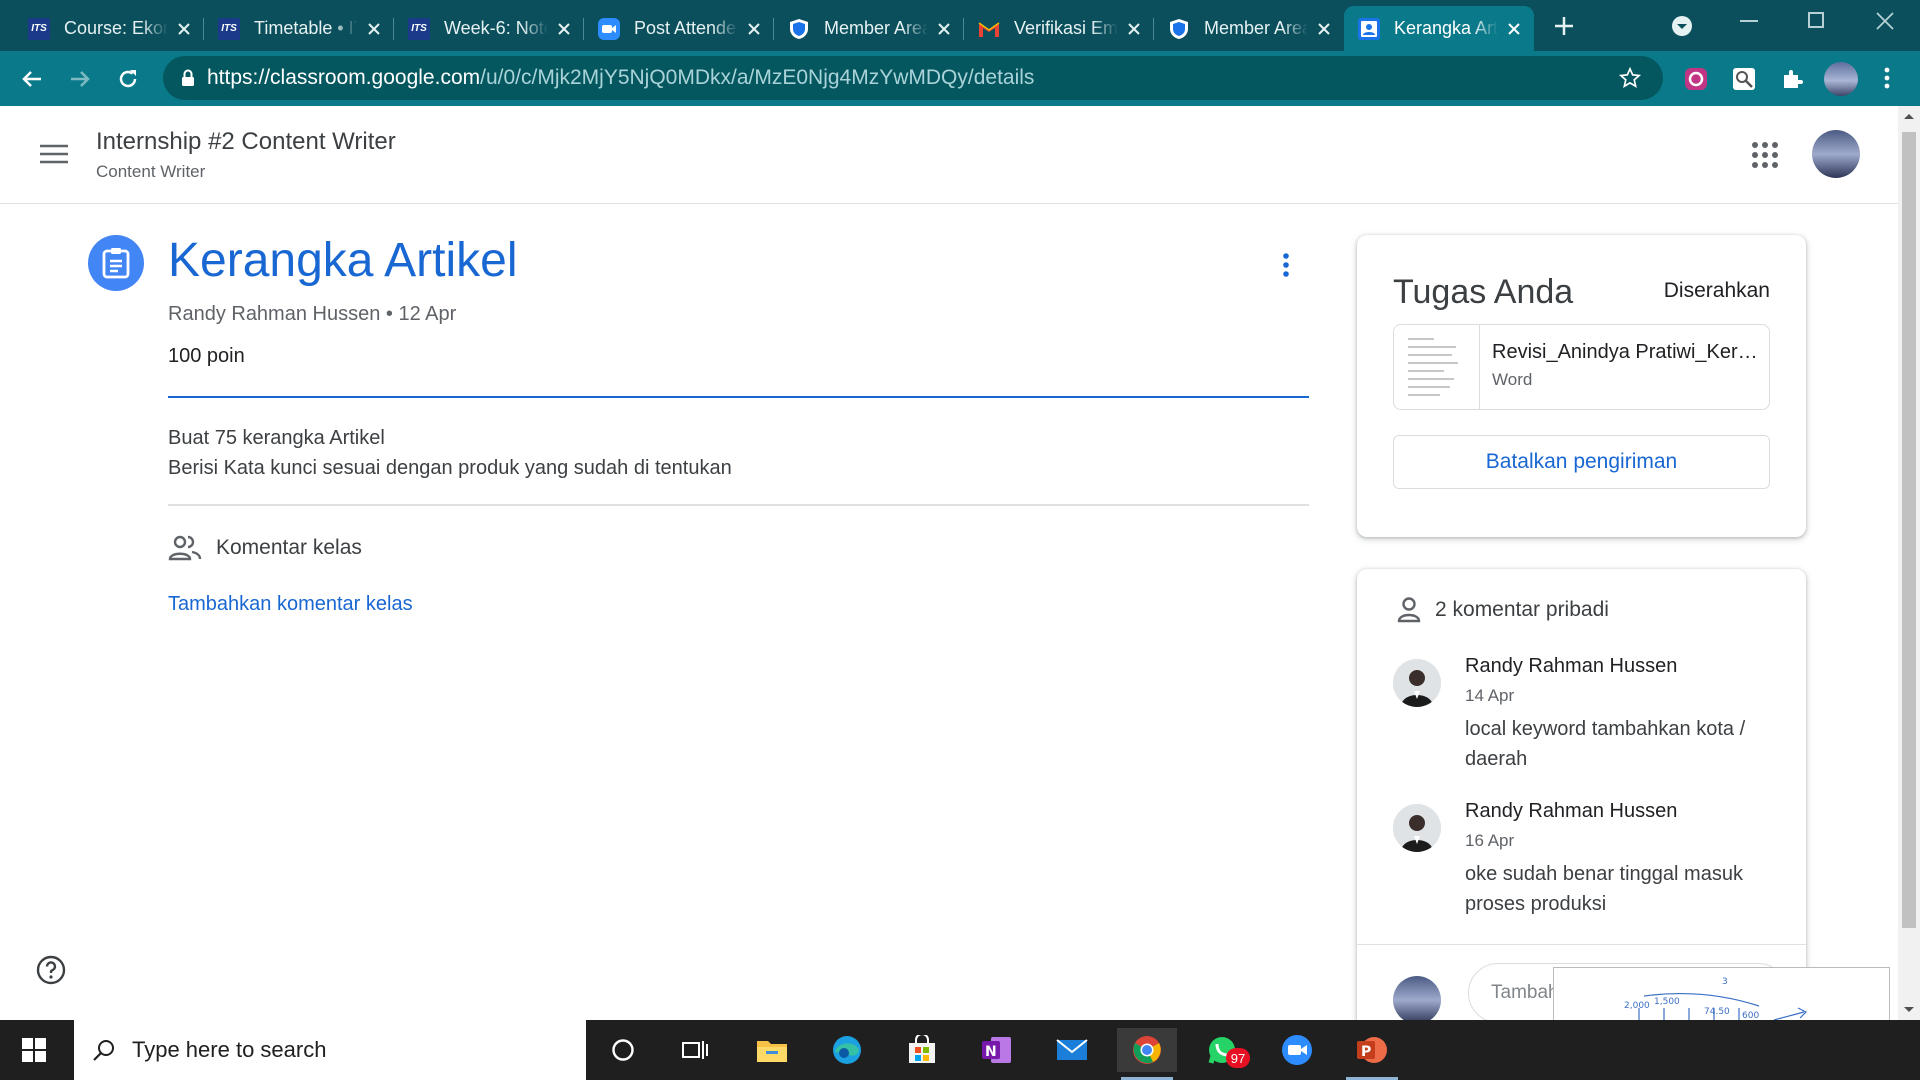 Image resolution: width=1920 pixels, height=1081 pixels. What do you see at coordinates (330, 1050) in the screenshot?
I see `taskbar-search: Type here to search` at bounding box center [330, 1050].